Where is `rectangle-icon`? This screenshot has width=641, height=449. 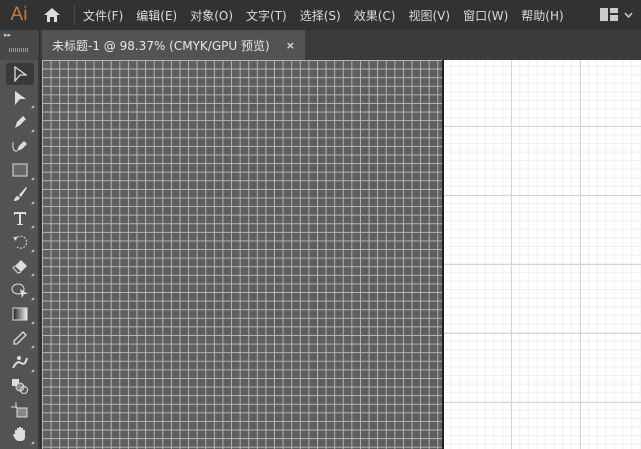 rectangle-icon is located at coordinates (20, 170).